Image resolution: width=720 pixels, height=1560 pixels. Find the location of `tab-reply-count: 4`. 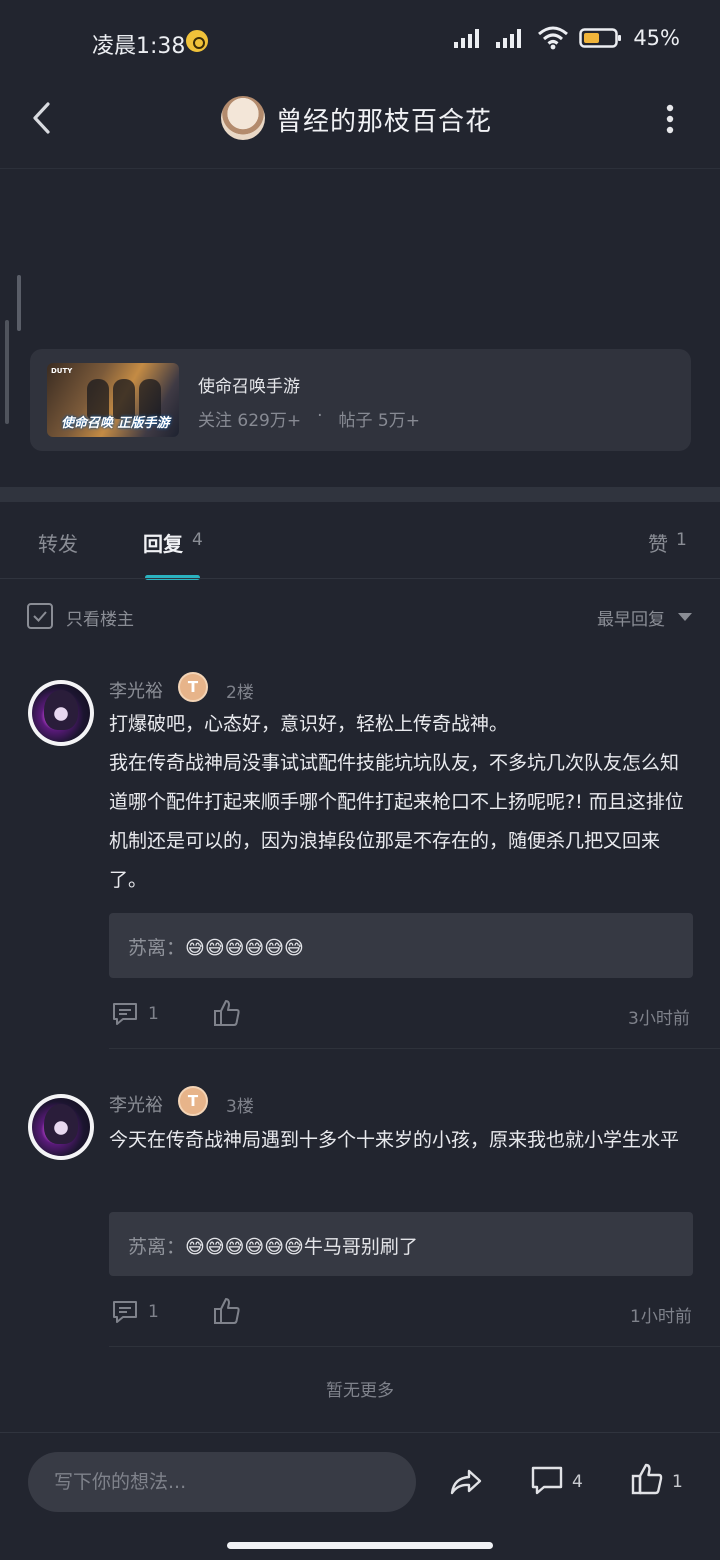

tab-reply-count: 4 is located at coordinates (197, 540).